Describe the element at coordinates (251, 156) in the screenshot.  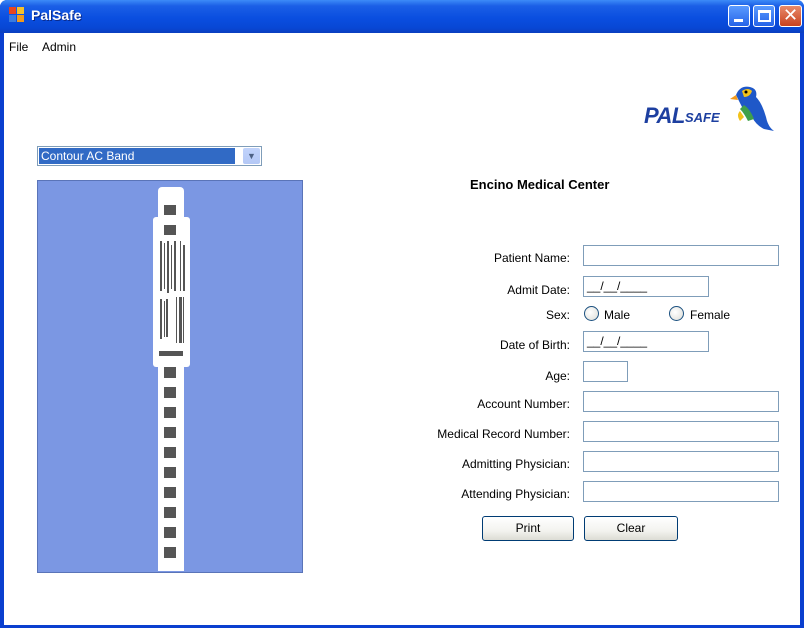
I see `chevron-down-icon: ▼` at that location.